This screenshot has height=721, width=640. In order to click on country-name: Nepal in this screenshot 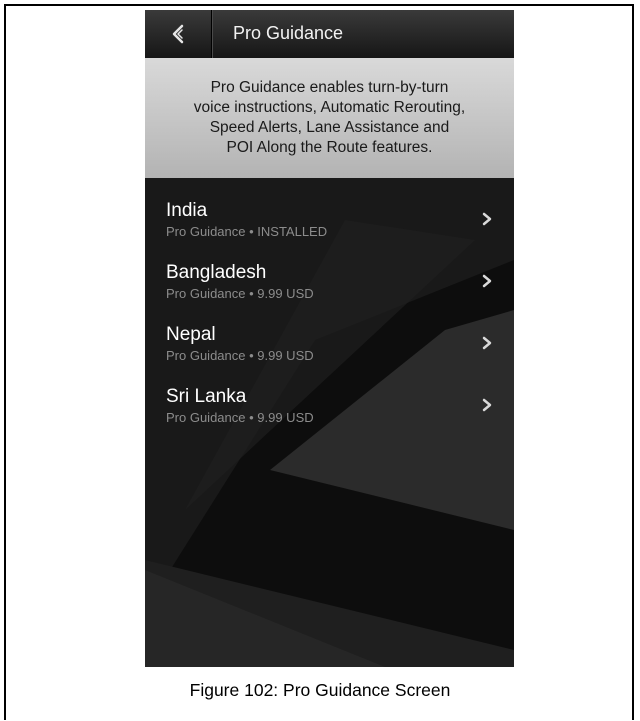, I will do `click(191, 334)`.